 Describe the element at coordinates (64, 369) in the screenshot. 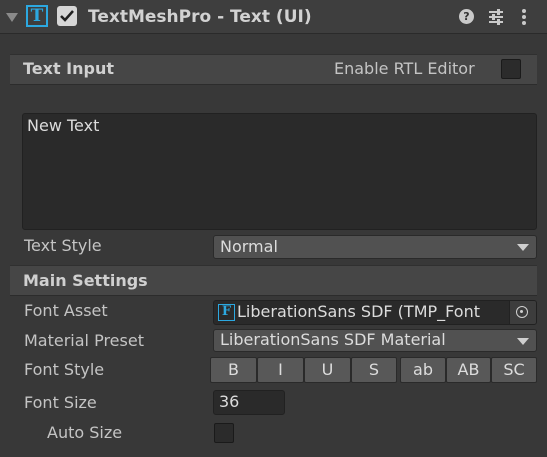

I see `font-style-label: Font Style` at that location.